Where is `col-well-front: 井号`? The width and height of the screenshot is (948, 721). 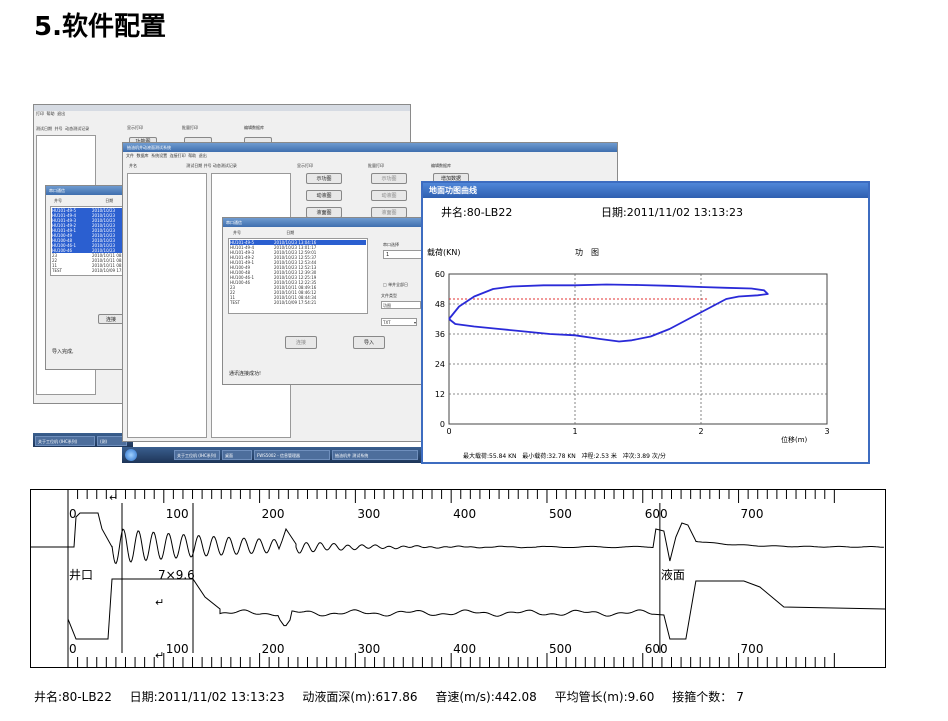 col-well-front: 井号 is located at coordinates (237, 232).